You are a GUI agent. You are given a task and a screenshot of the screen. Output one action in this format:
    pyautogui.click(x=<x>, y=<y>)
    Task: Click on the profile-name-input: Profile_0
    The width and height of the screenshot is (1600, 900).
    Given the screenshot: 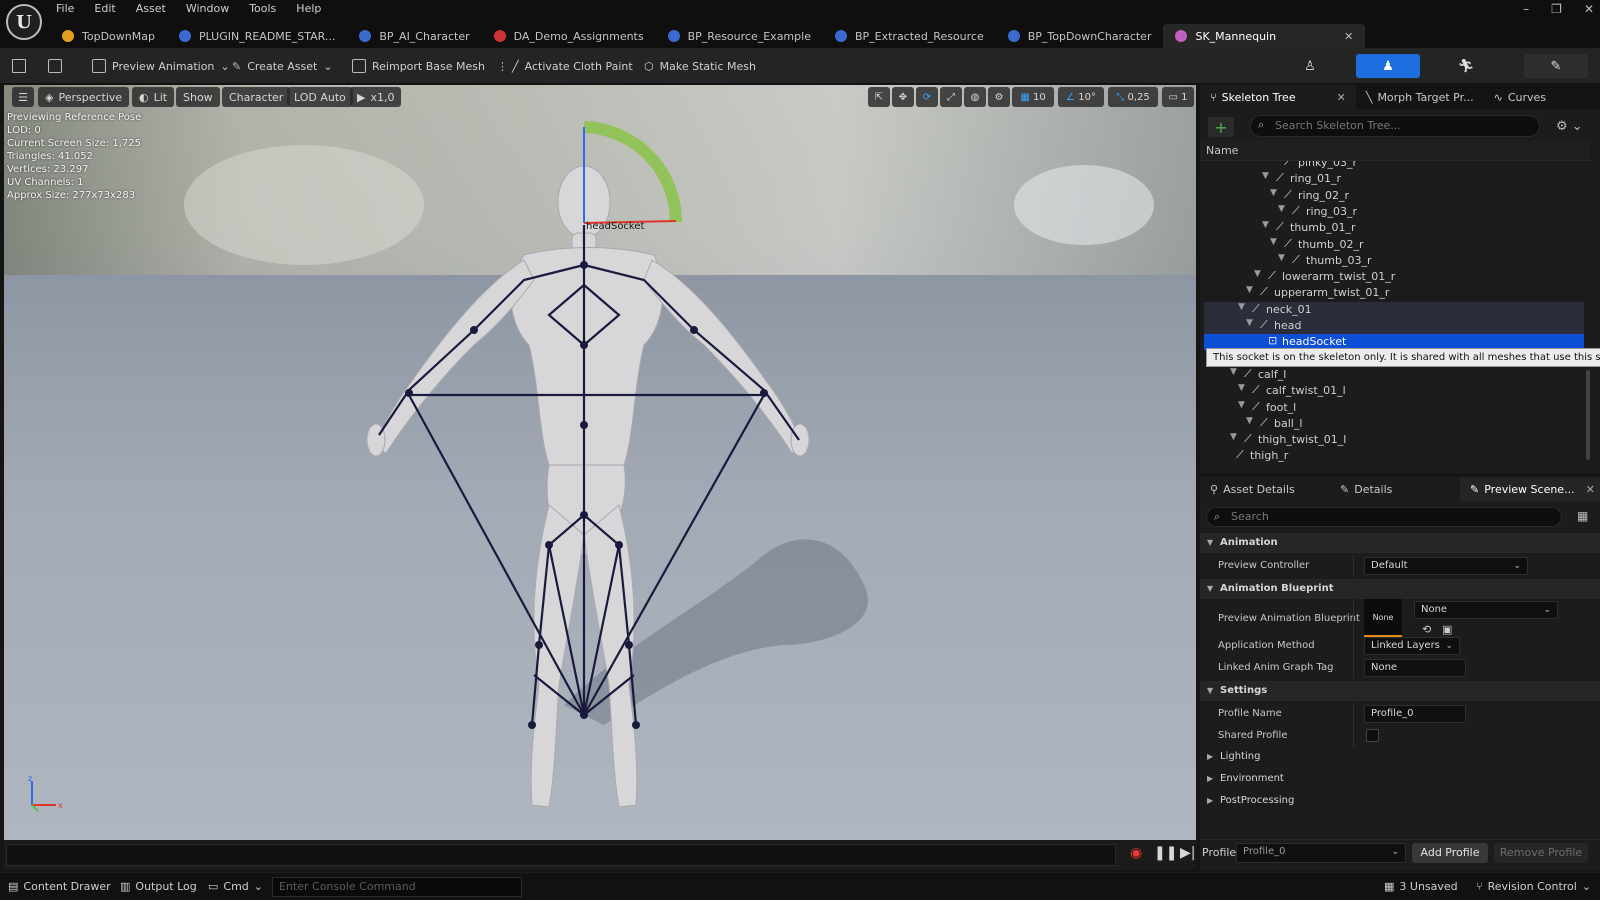 What is the action you would take?
    pyautogui.click(x=1415, y=714)
    